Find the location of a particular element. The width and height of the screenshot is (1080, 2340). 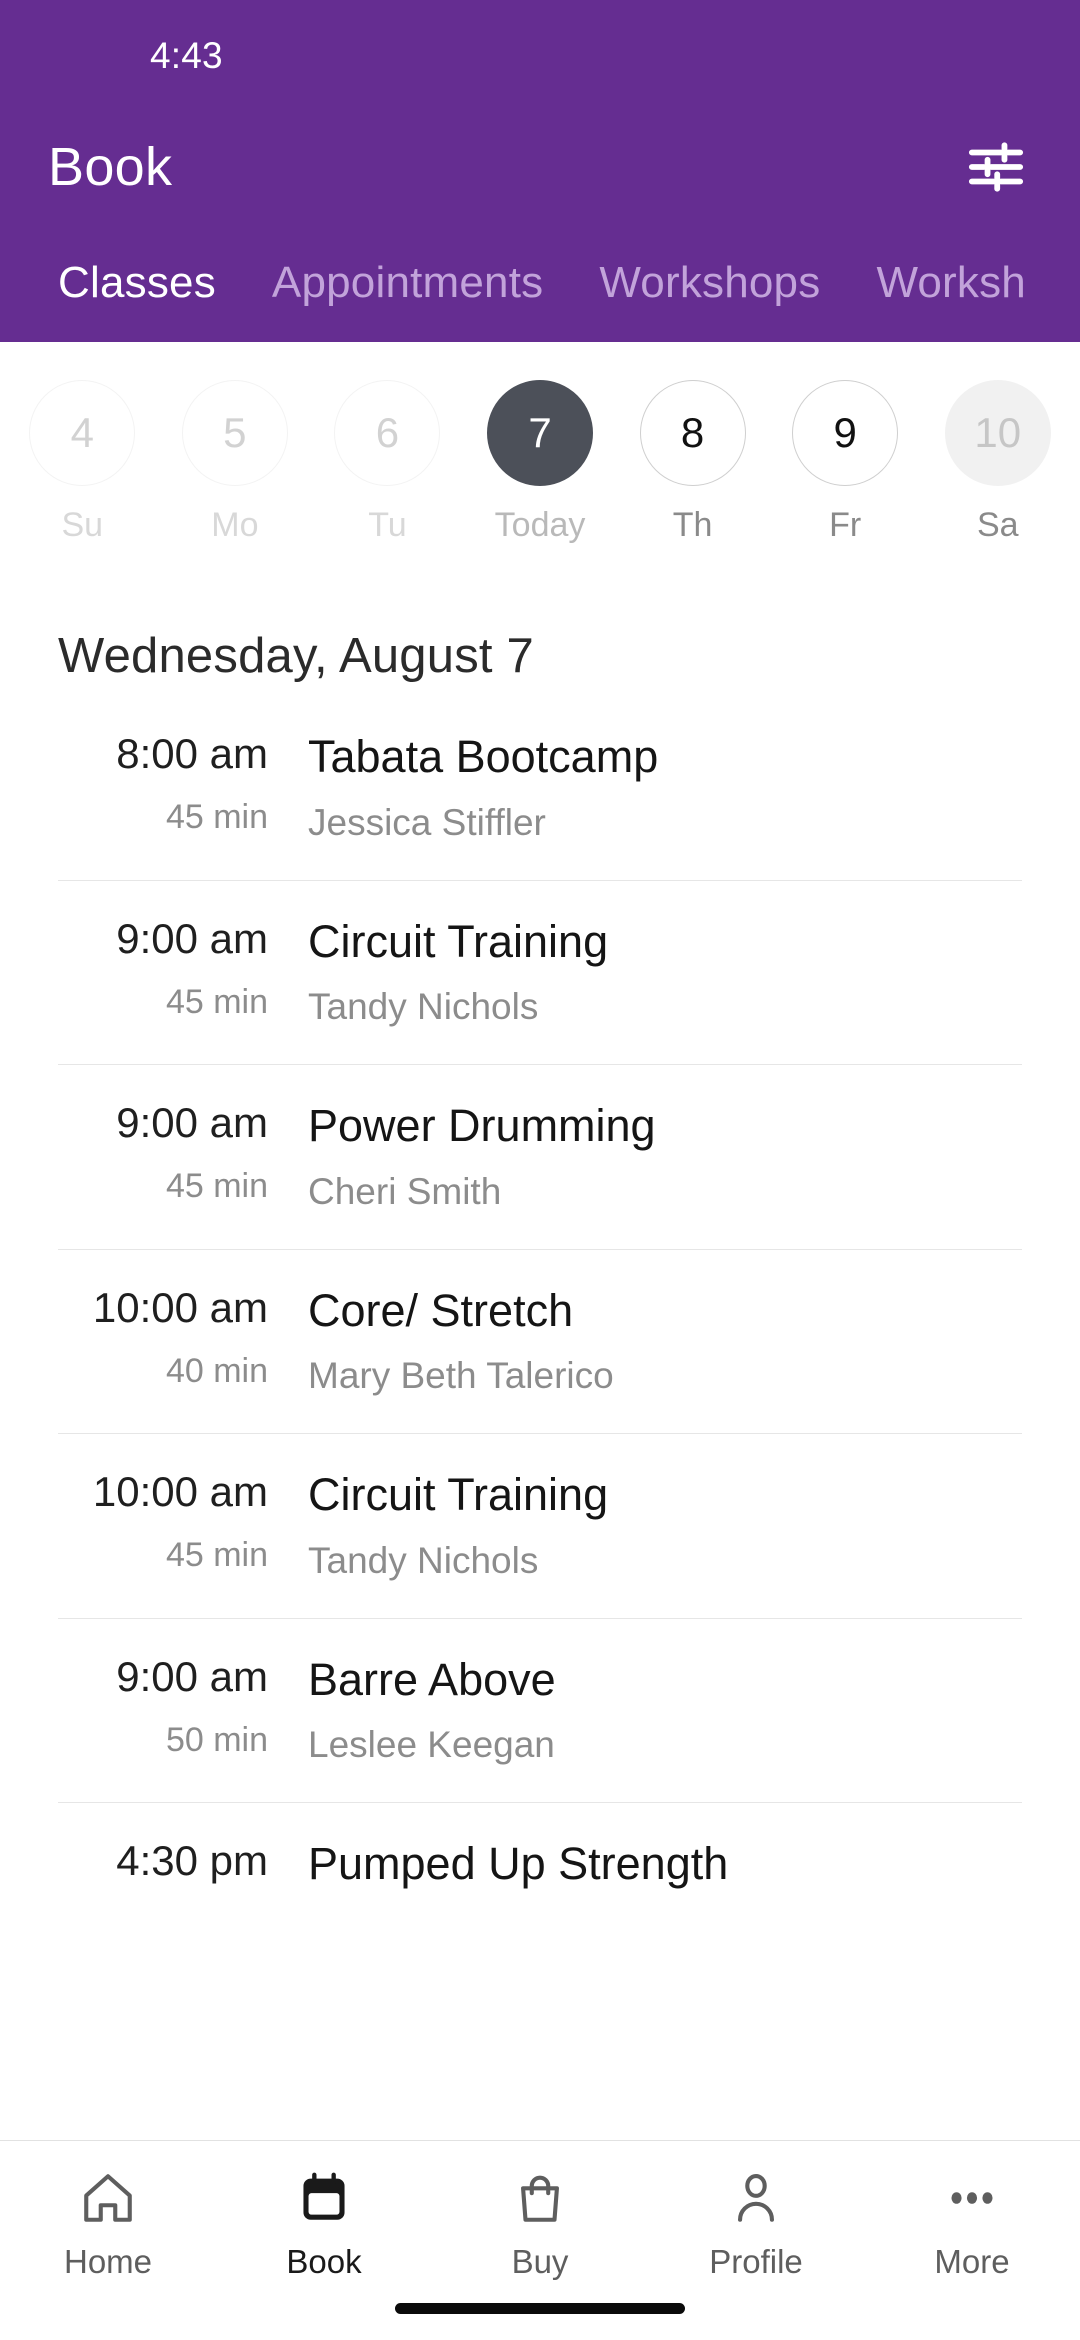

class-time-column: 10:00 am 45 min is located at coordinates (178, 1521).